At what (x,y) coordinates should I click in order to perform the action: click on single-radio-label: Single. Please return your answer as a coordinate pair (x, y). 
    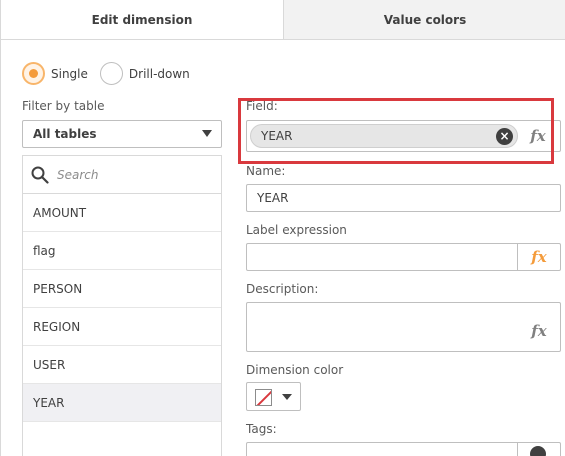
    Looking at the image, I should click on (69, 73).